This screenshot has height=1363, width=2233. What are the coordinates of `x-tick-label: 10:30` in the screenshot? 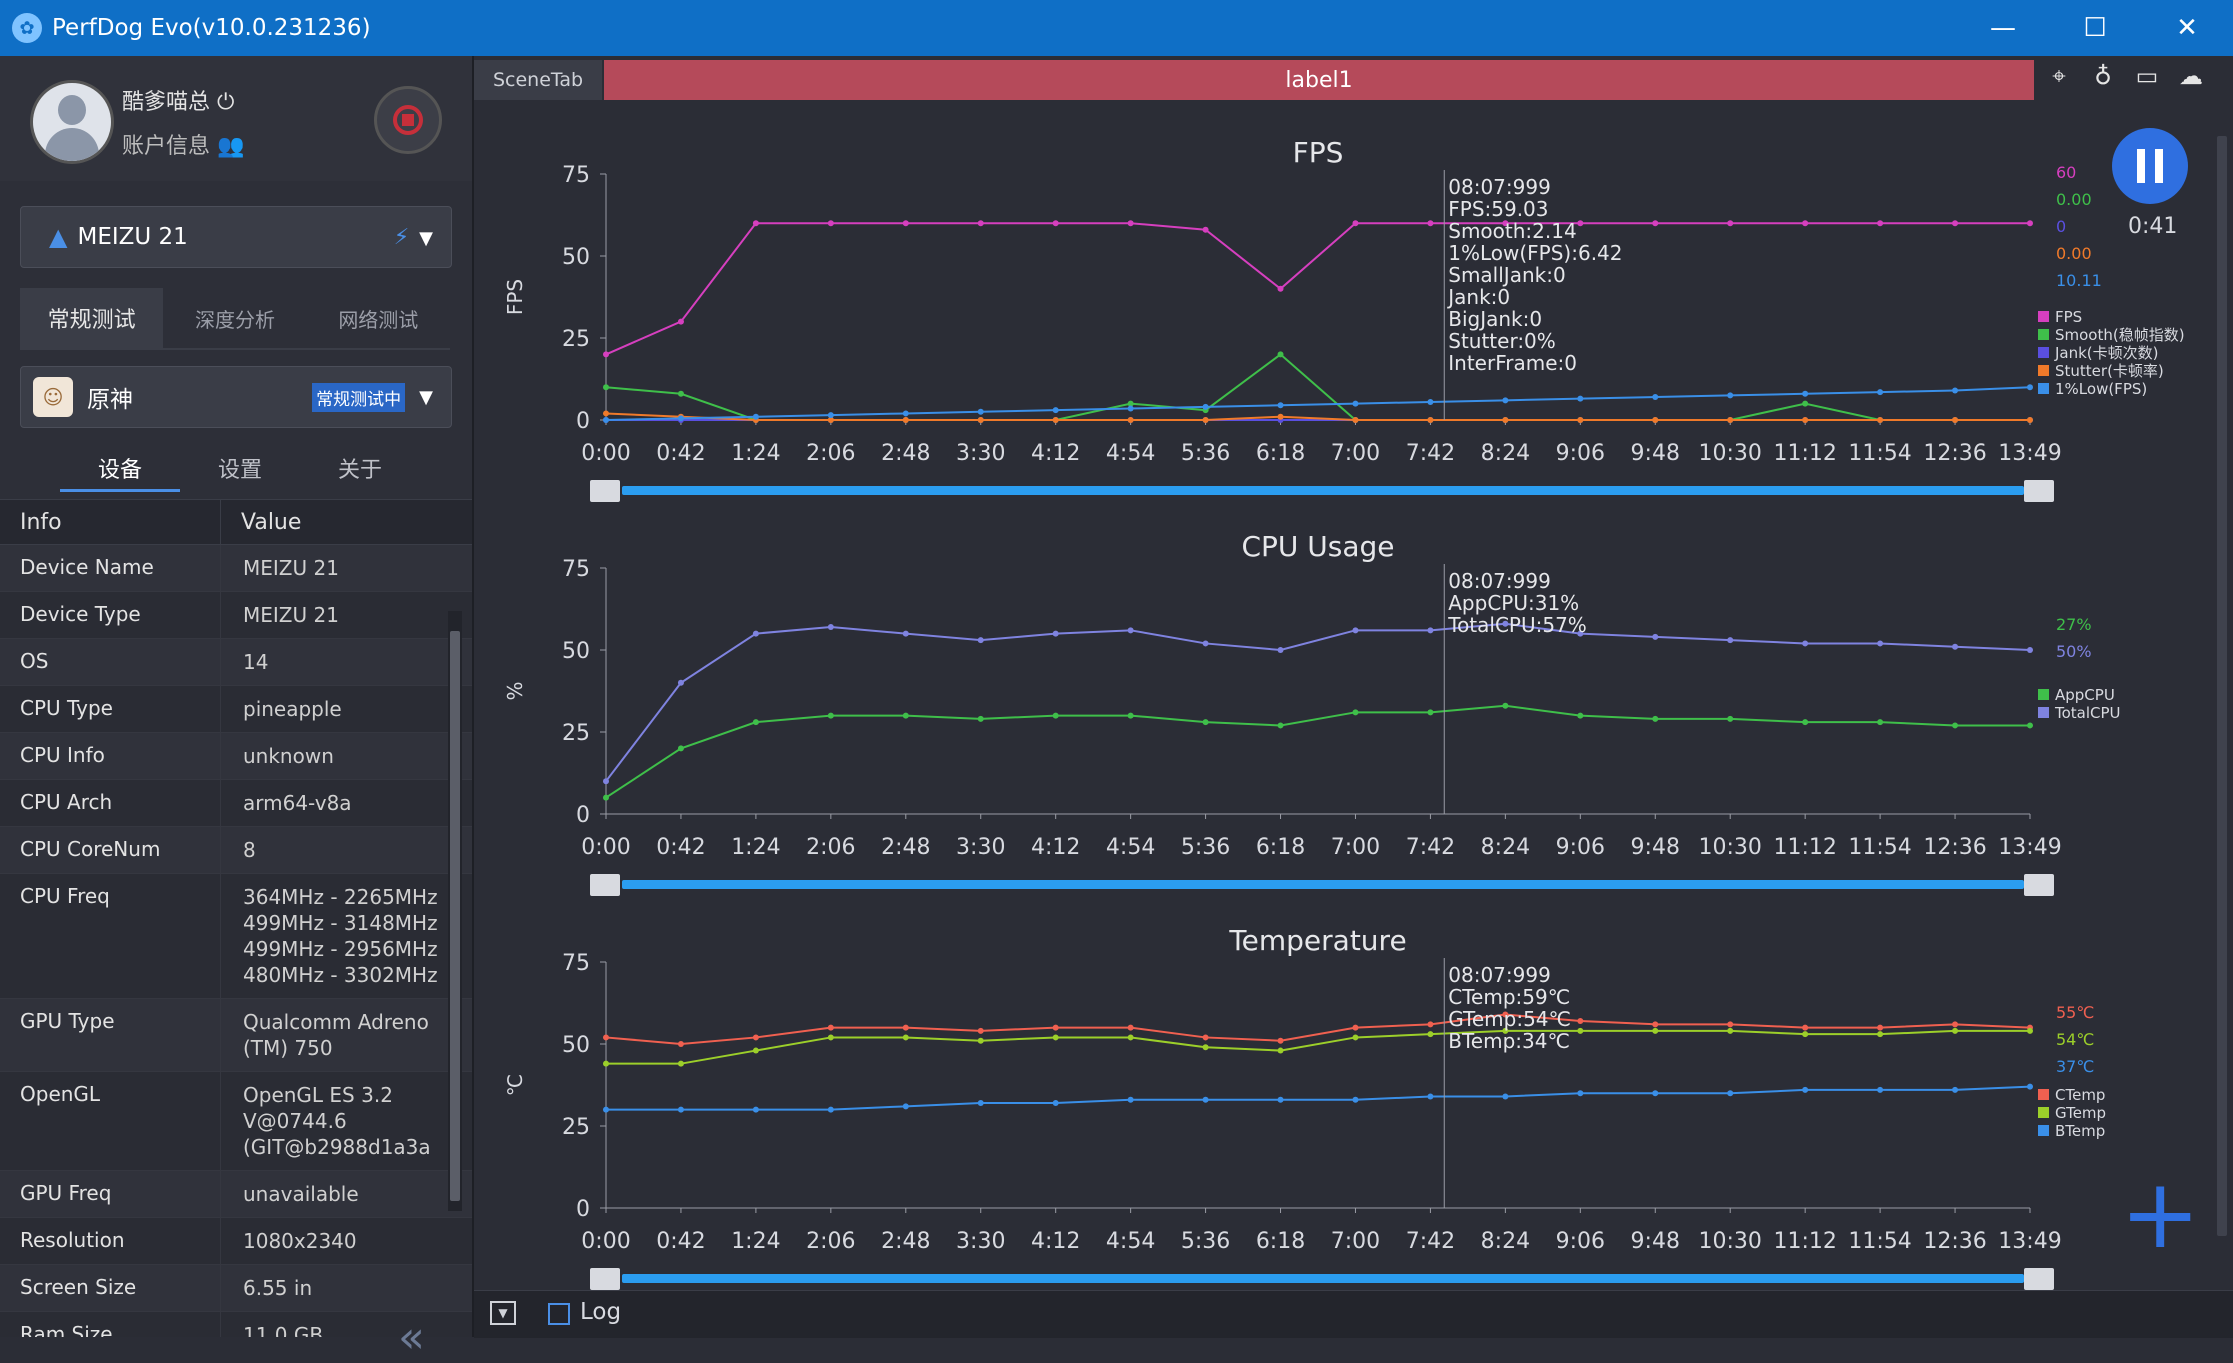 It's located at (1730, 1241).